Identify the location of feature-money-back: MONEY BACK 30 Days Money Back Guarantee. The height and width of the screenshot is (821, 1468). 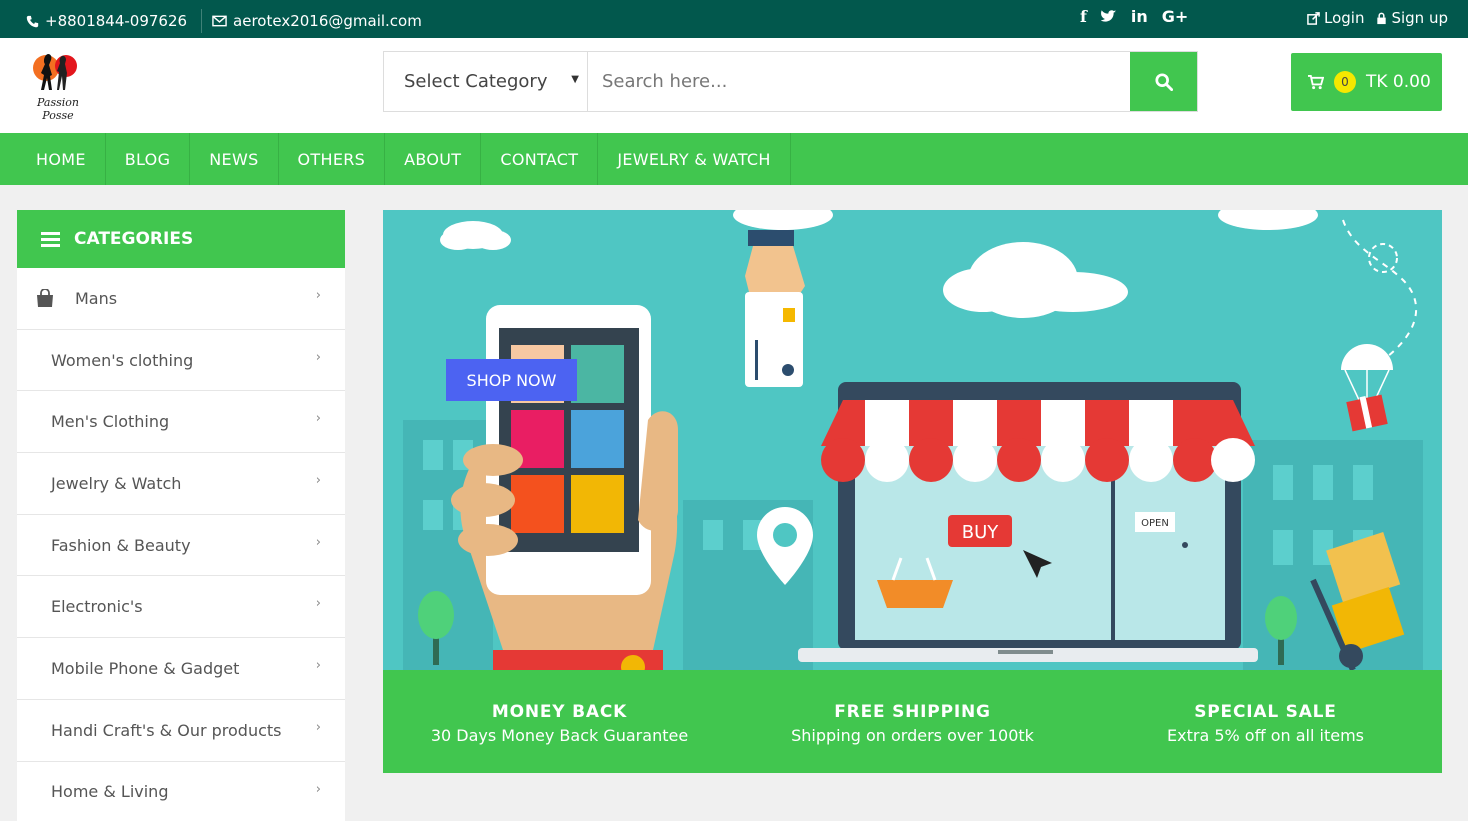
(559, 721).